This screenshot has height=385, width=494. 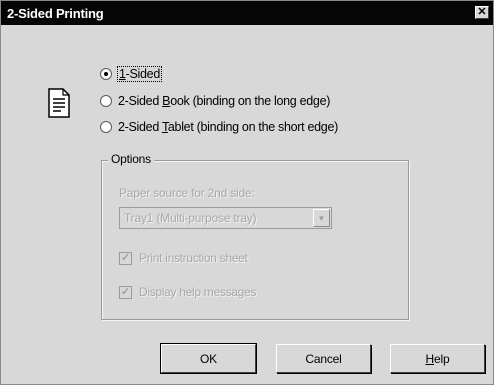 I want to click on close-icon: ✕, so click(x=482, y=12).